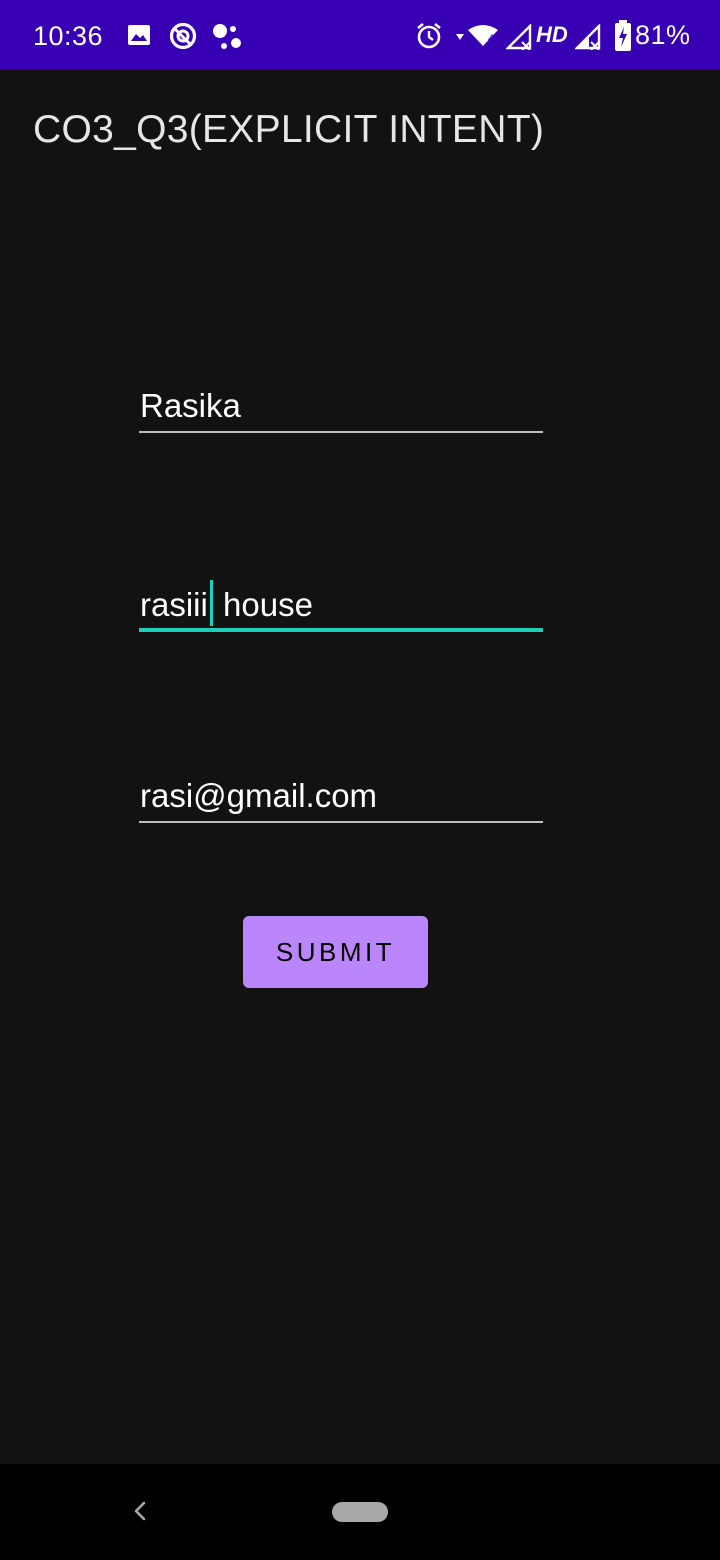 The height and width of the screenshot is (1560, 720). Describe the element at coordinates (139, 35) in the screenshot. I see `image-icon` at that location.